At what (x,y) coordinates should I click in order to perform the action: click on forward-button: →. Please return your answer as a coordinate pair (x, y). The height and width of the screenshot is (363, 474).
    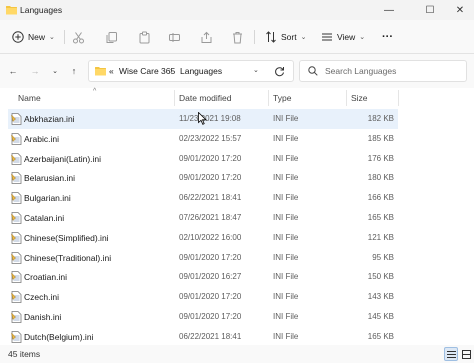
    Looking at the image, I should click on (35, 71).